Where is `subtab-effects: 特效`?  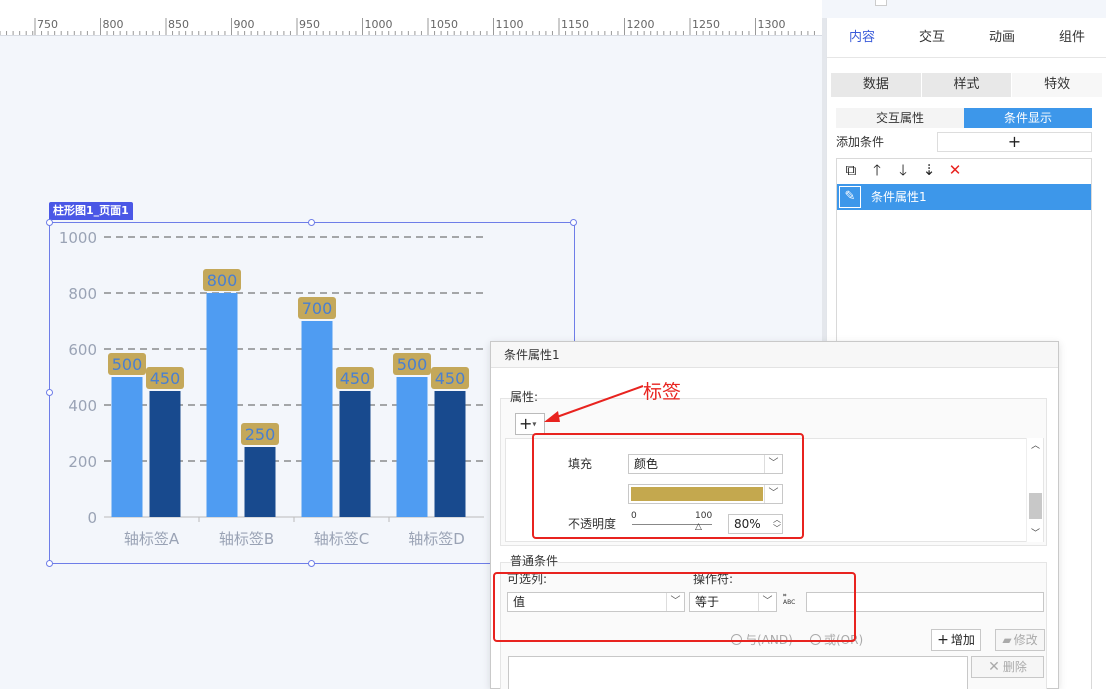 subtab-effects: 特效 is located at coordinates (1058, 85).